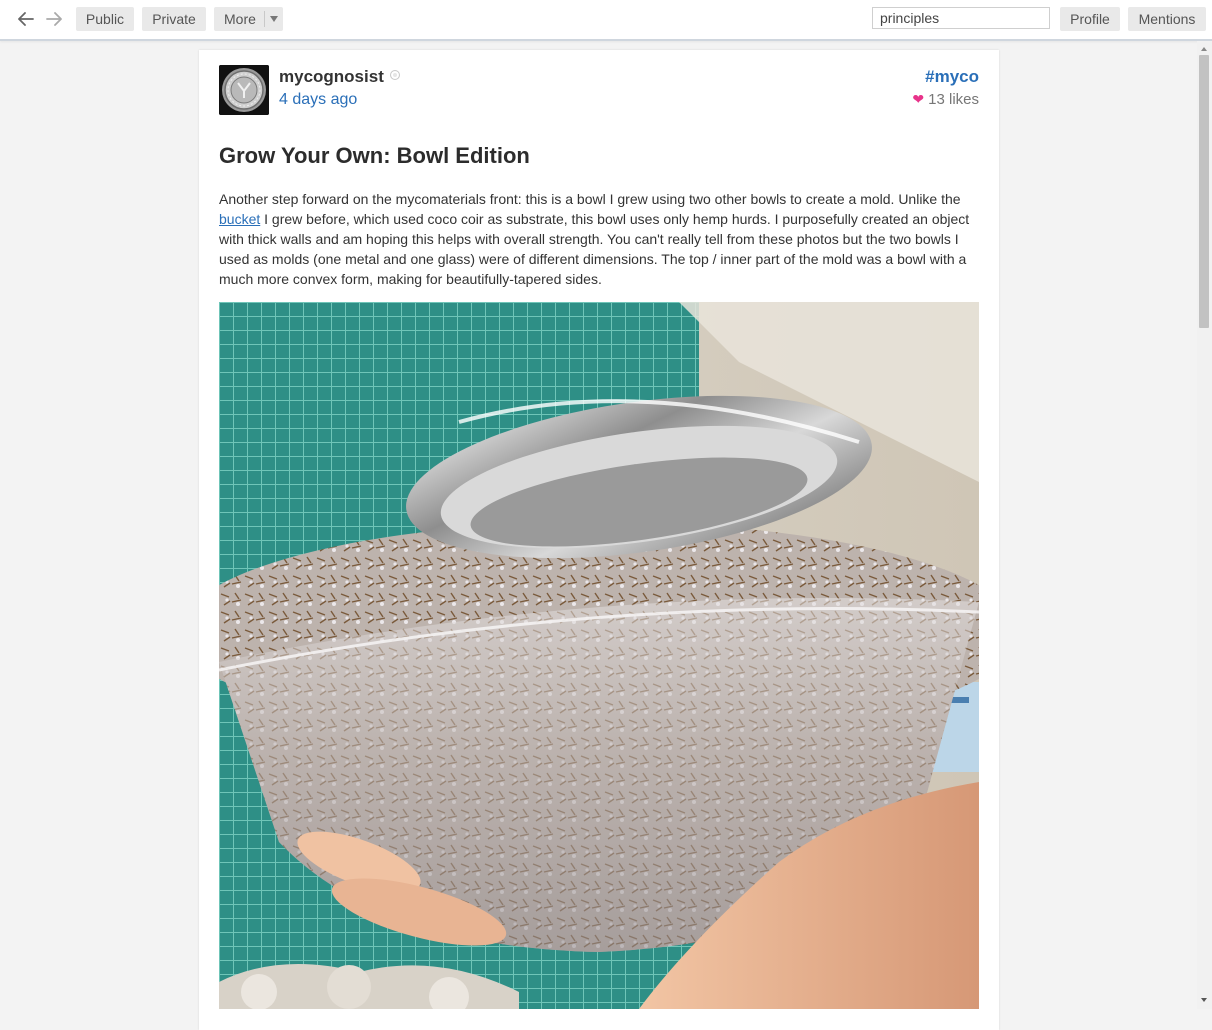  What do you see at coordinates (264, 19) in the screenshot?
I see `more-separator` at bounding box center [264, 19].